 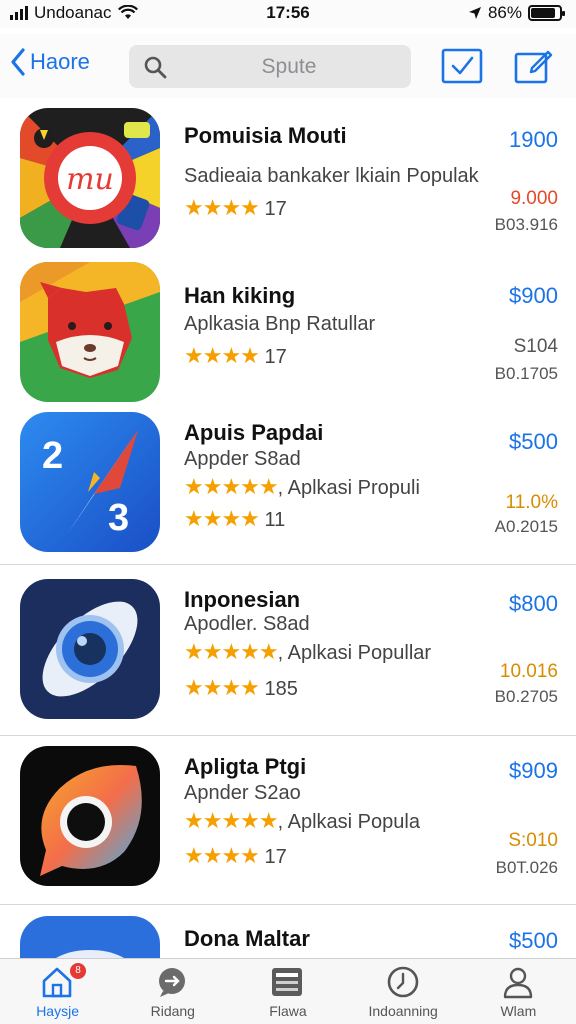 What do you see at coordinates (287, 982) in the screenshot?
I see `list-card-icon` at bounding box center [287, 982].